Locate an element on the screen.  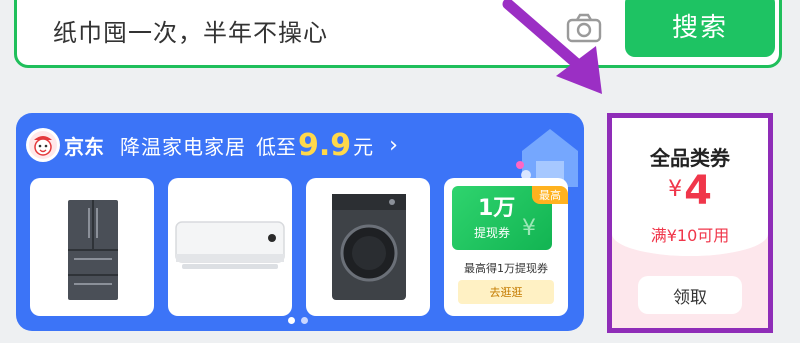
cash-amount: 1万 is located at coordinates (497, 208).